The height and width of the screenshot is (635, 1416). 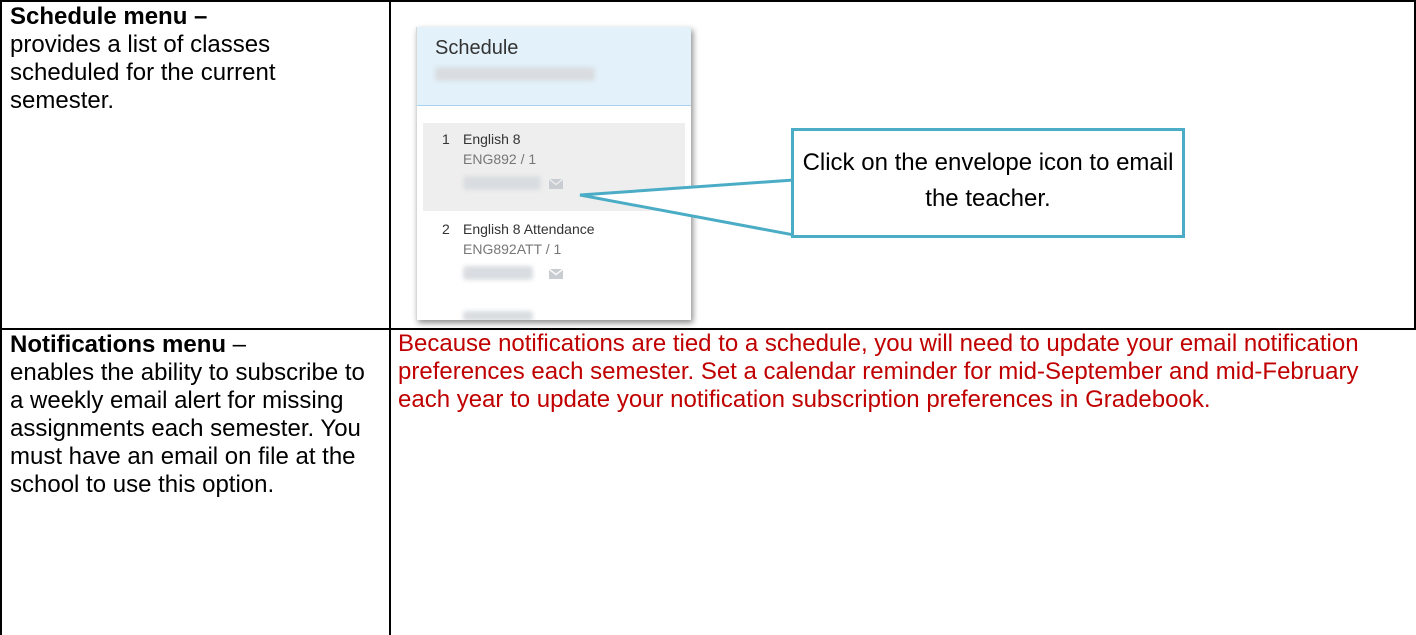 What do you see at coordinates (446, 229) in the screenshot?
I see `course-number: 2` at bounding box center [446, 229].